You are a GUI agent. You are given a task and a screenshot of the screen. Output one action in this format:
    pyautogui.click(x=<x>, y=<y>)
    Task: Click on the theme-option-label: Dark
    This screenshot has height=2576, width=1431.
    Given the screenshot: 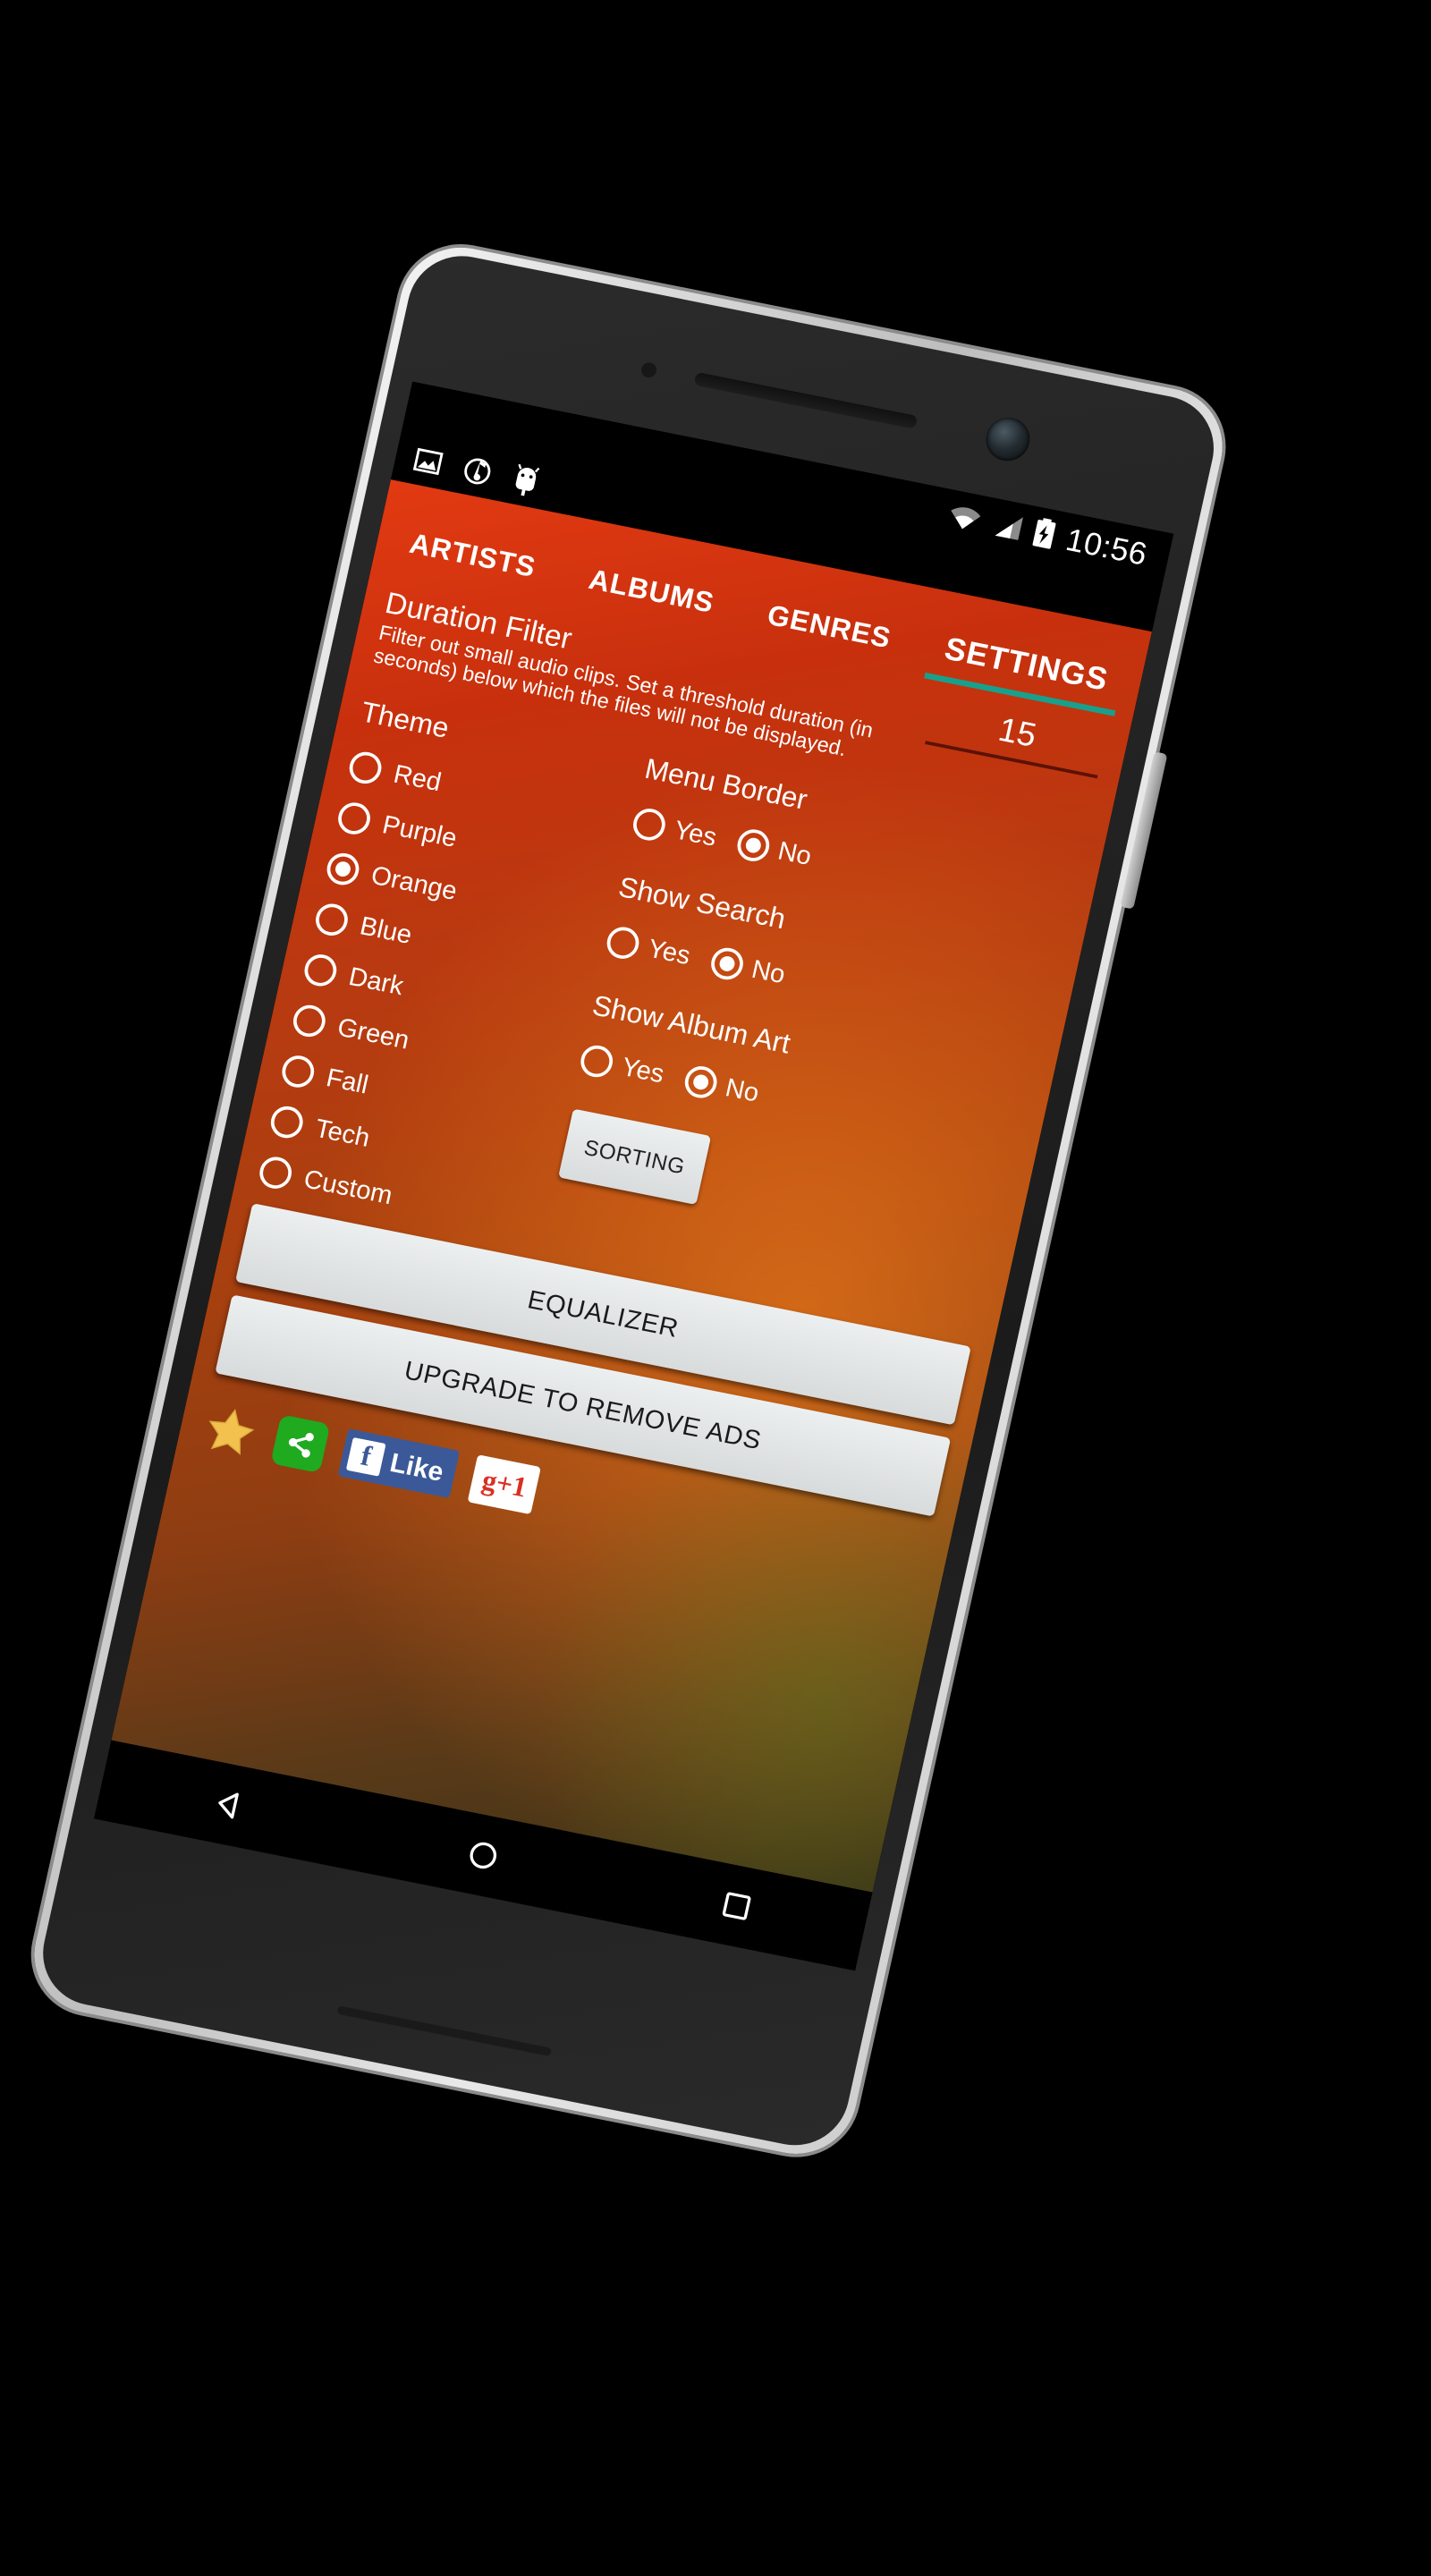 What is the action you would take?
    pyautogui.click(x=377, y=981)
    